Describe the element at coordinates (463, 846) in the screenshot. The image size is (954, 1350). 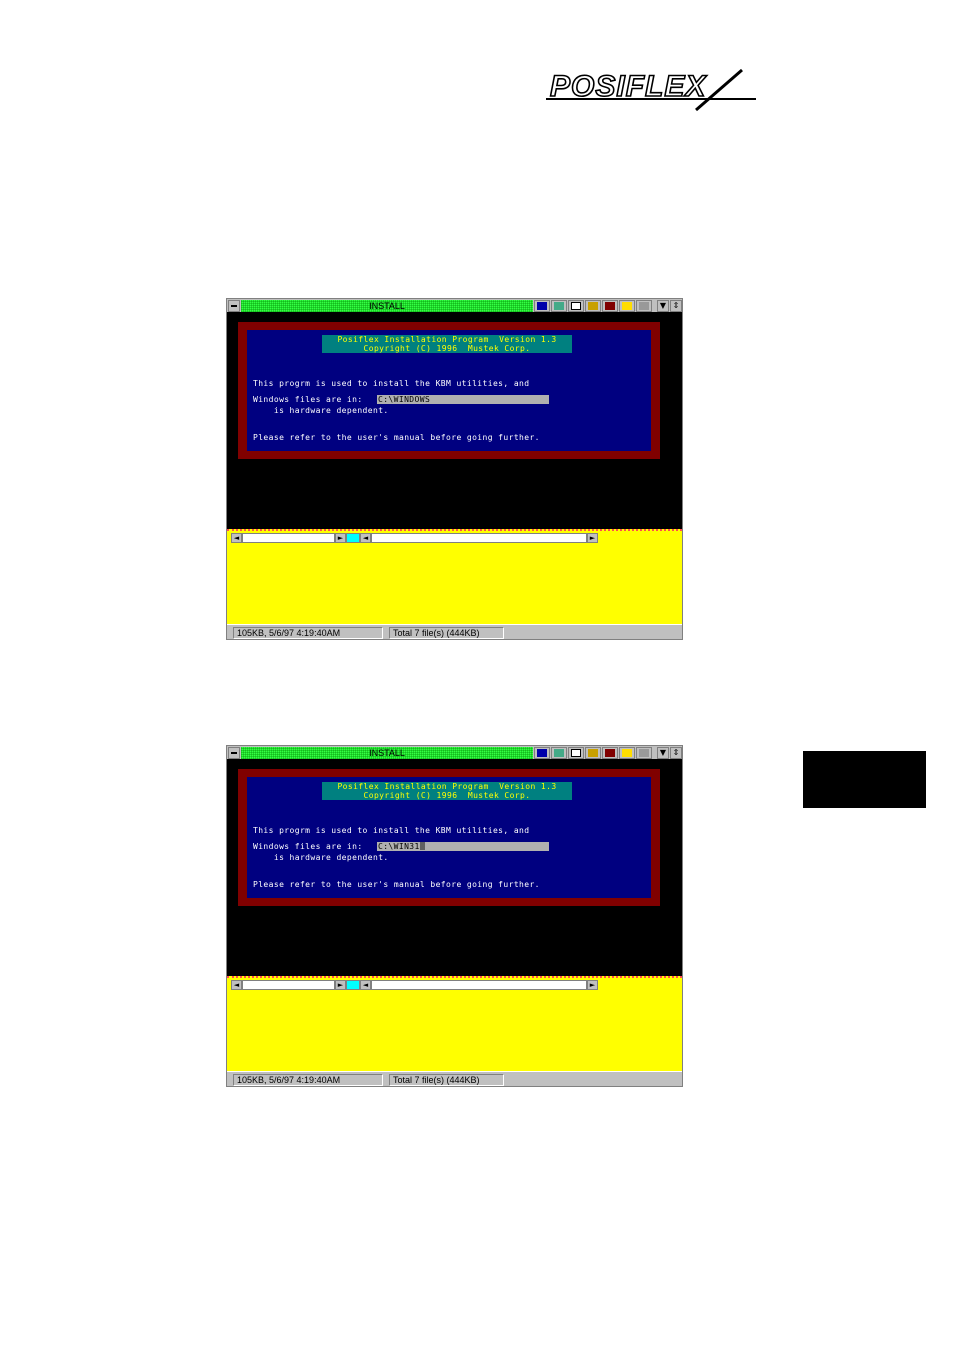
I see `windows-path-input: C:\WIN31` at that location.